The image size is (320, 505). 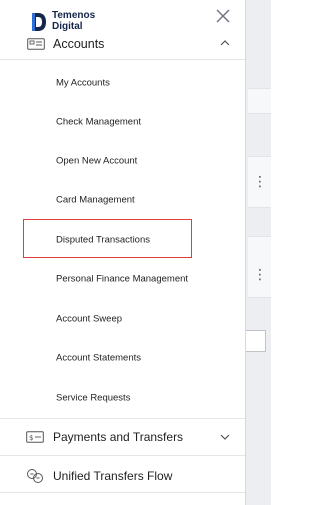 What do you see at coordinates (225, 43) in the screenshot?
I see `chevron-up-icon` at bounding box center [225, 43].